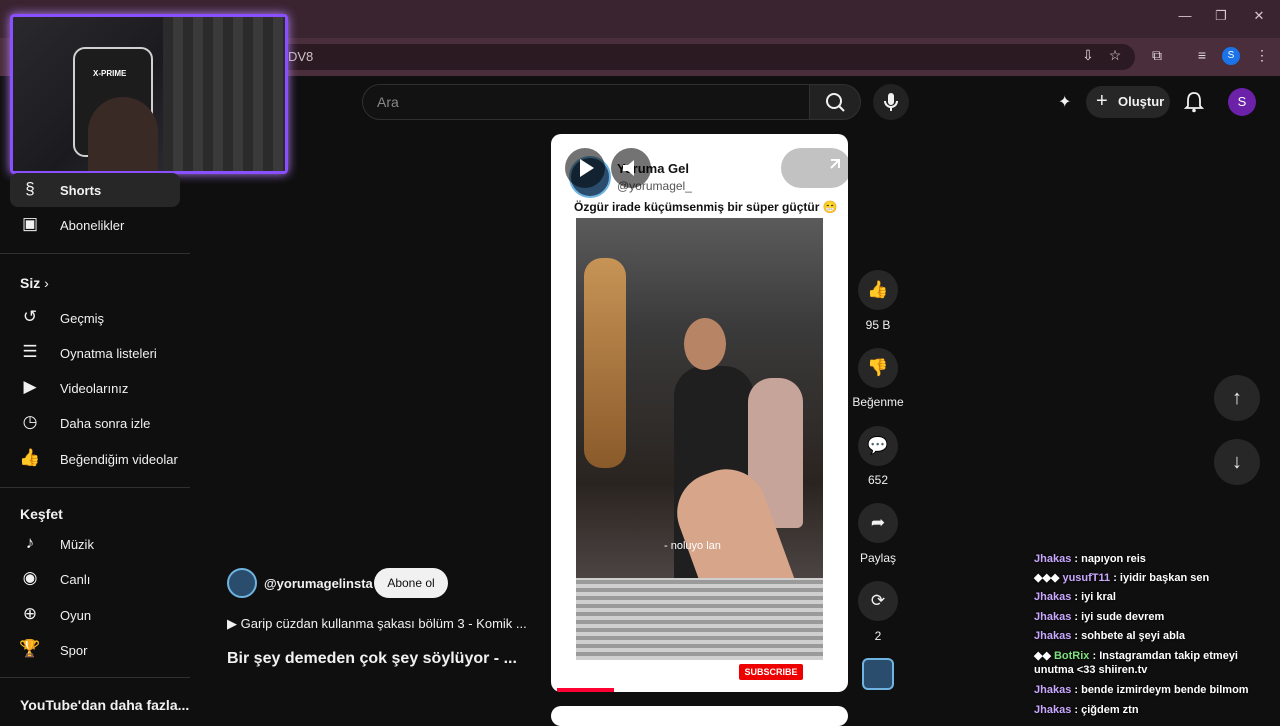 This screenshot has height=726, width=1280. I want to click on curtain, so click(224, 94).